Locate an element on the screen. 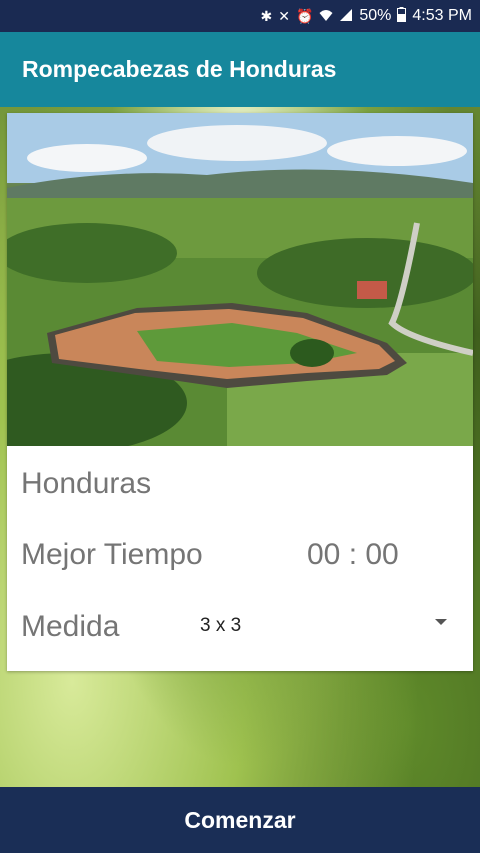 This screenshot has width=480, height=853. chevron-down-icon is located at coordinates (441, 622).